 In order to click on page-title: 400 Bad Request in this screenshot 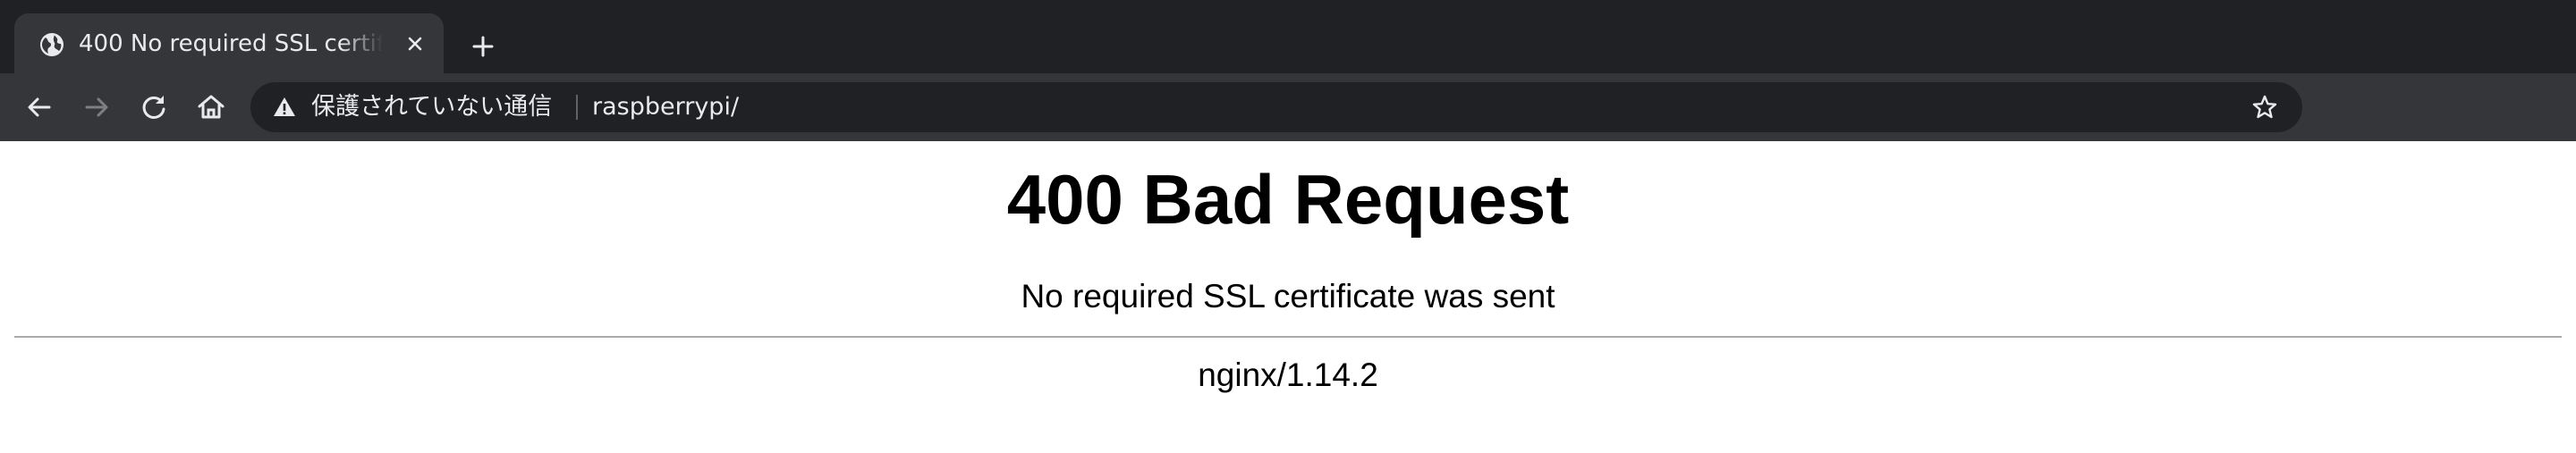, I will do `click(1288, 199)`.